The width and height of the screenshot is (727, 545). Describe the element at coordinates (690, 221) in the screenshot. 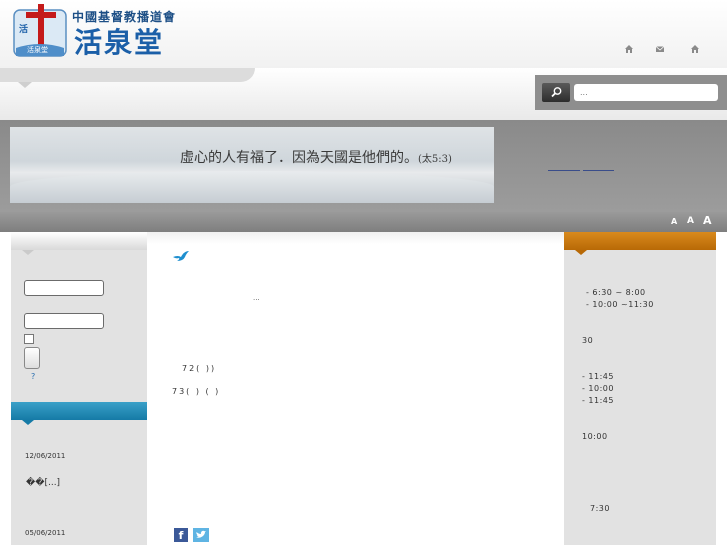

I see `font-size-medium: A` at that location.